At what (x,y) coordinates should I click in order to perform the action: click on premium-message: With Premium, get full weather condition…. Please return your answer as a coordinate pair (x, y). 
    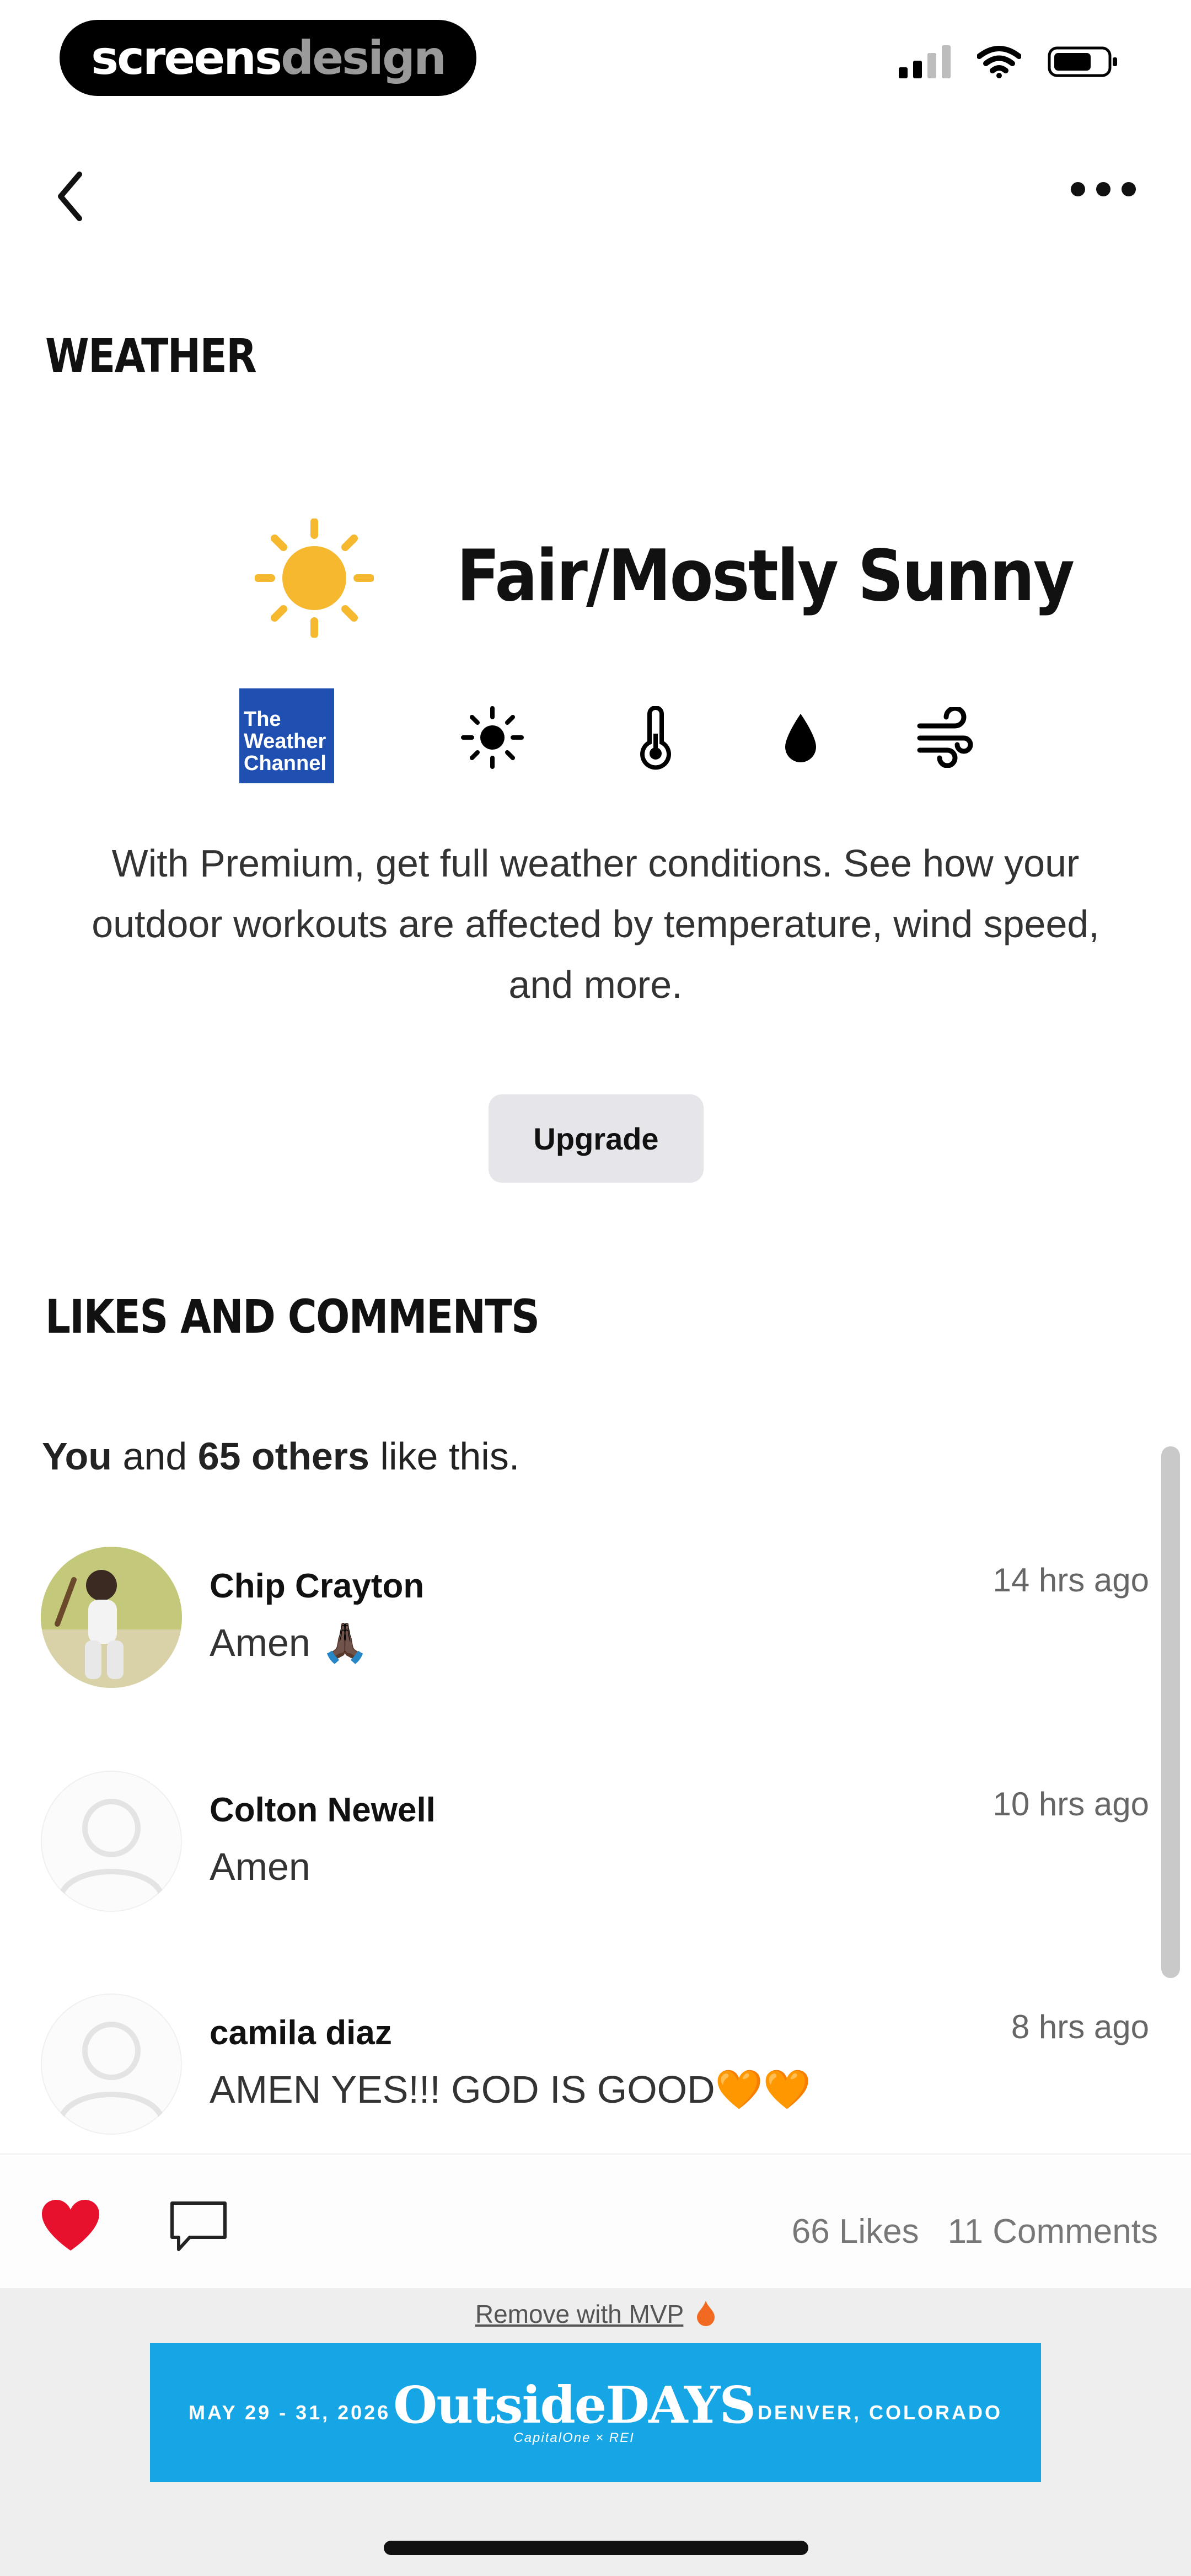
    Looking at the image, I should click on (595, 924).